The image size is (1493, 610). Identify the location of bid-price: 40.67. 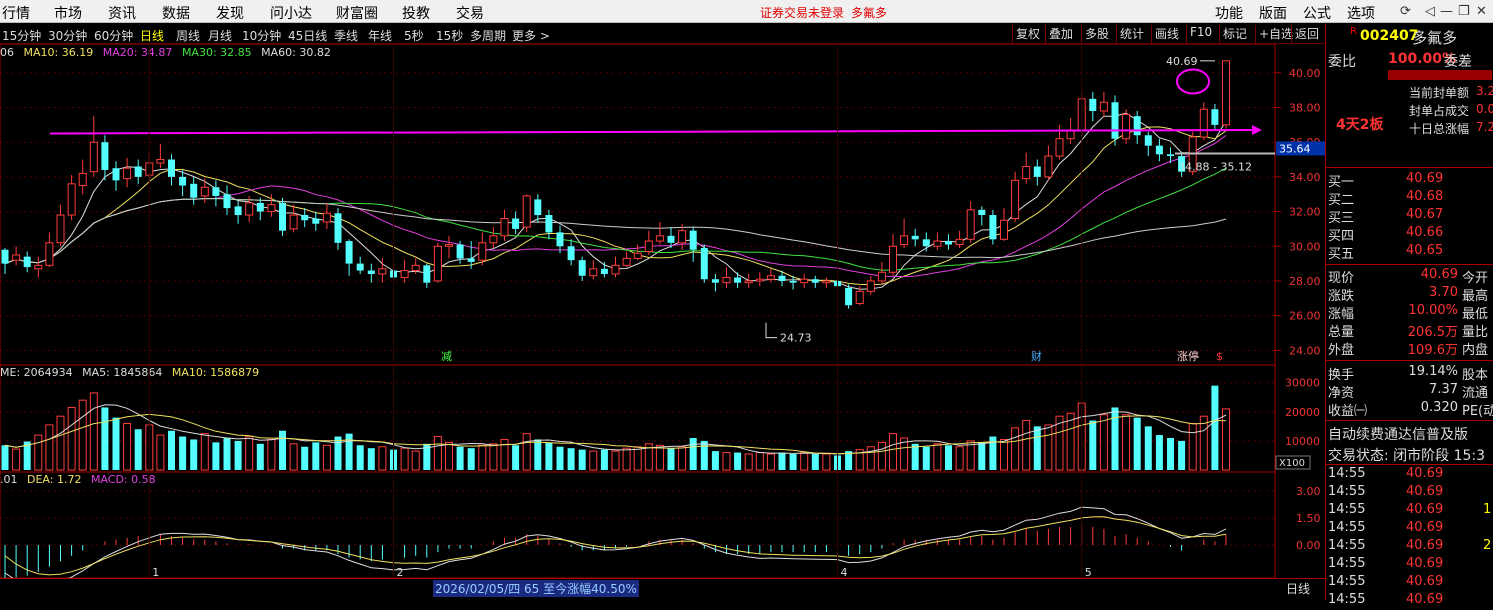
(1425, 214).